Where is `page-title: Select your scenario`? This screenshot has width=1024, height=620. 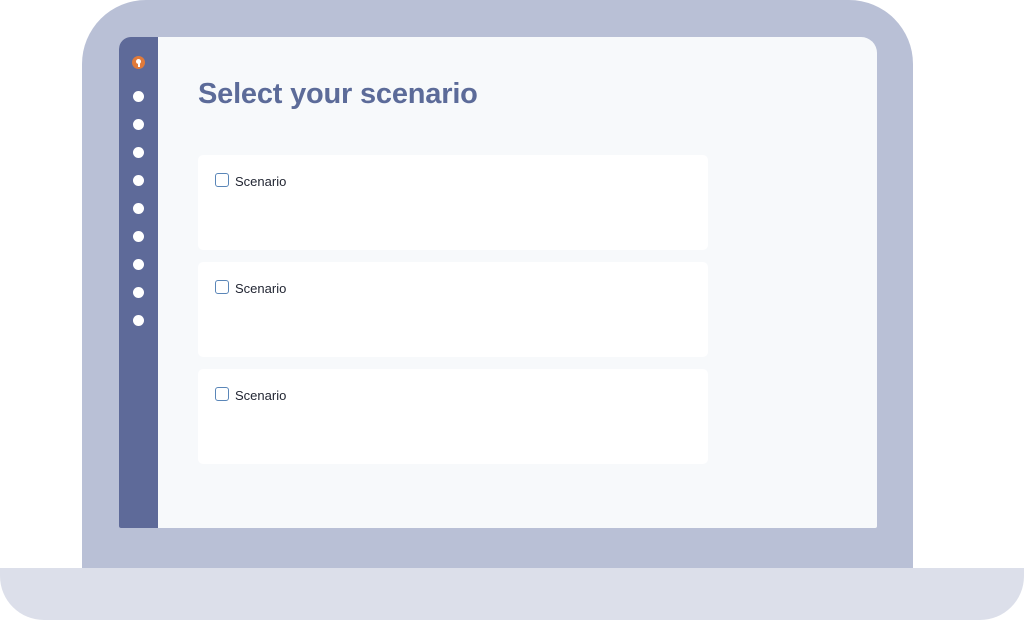
page-title: Select your scenario is located at coordinates (338, 94).